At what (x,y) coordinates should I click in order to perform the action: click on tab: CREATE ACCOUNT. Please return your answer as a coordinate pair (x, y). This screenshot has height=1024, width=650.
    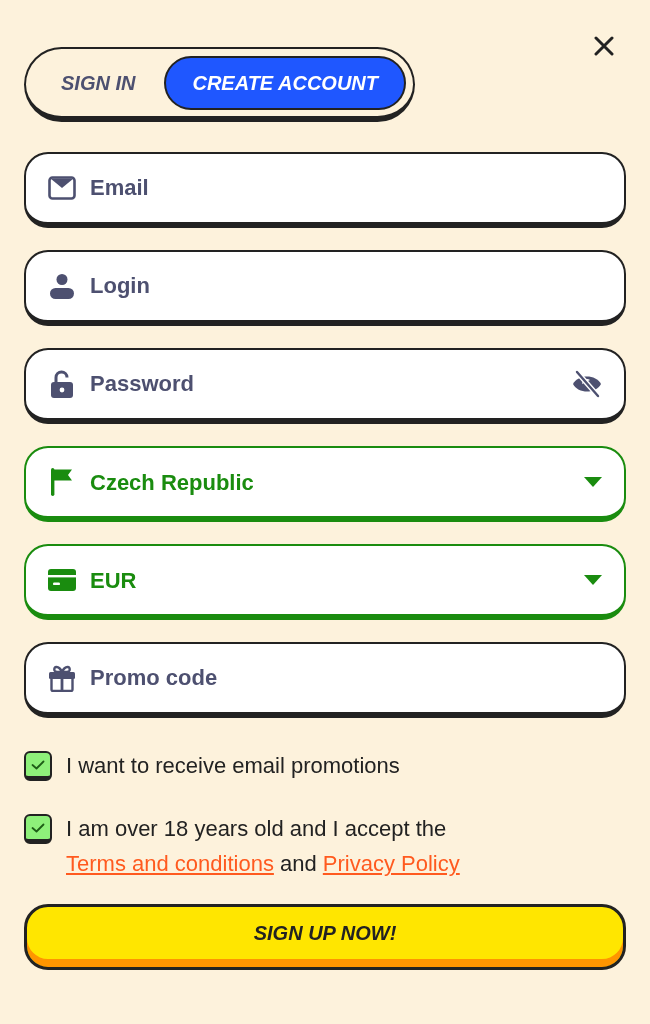
    Looking at the image, I should click on (285, 82).